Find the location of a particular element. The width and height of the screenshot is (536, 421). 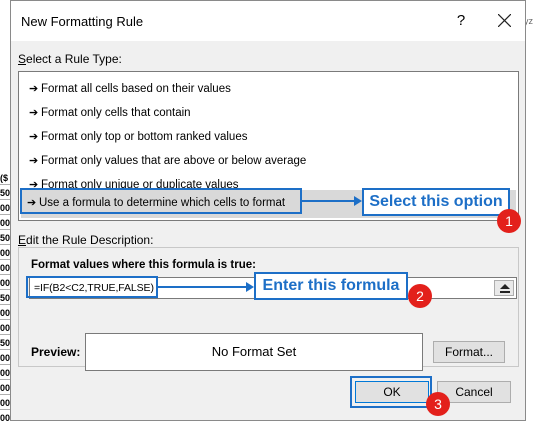

step1-badge: 1 is located at coordinates (509, 221).